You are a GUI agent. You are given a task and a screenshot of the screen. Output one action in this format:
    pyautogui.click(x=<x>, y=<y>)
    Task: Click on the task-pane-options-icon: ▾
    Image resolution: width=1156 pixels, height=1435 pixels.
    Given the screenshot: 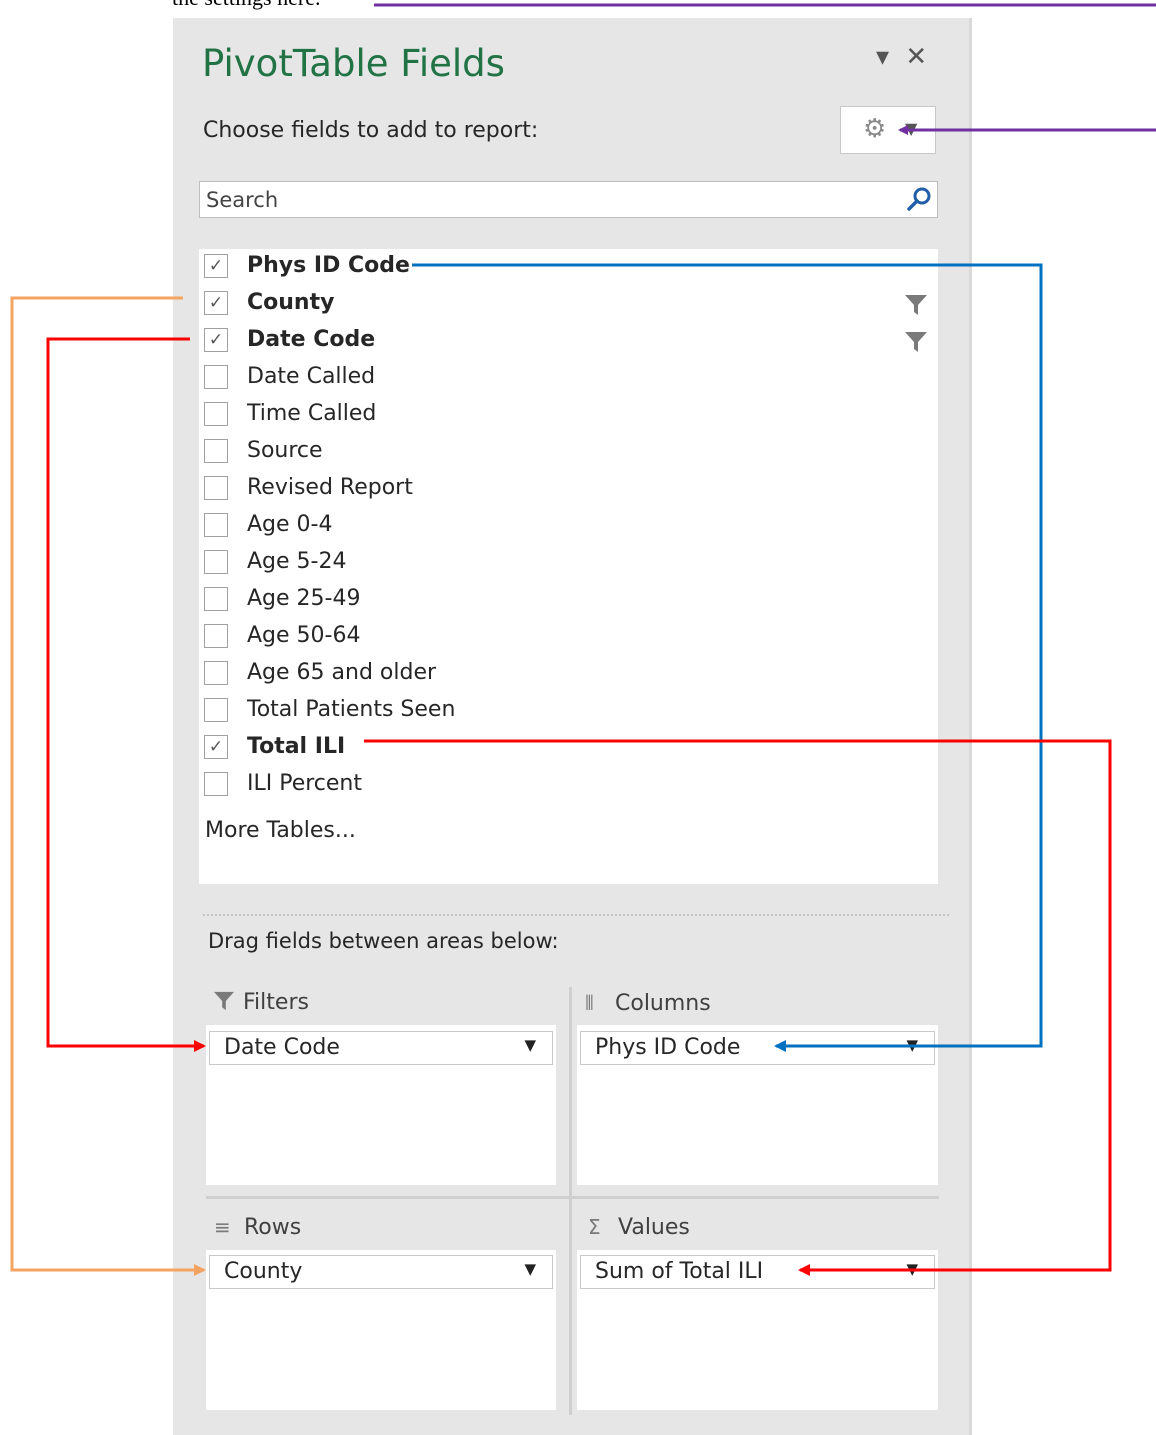 What is the action you would take?
    pyautogui.click(x=884, y=57)
    